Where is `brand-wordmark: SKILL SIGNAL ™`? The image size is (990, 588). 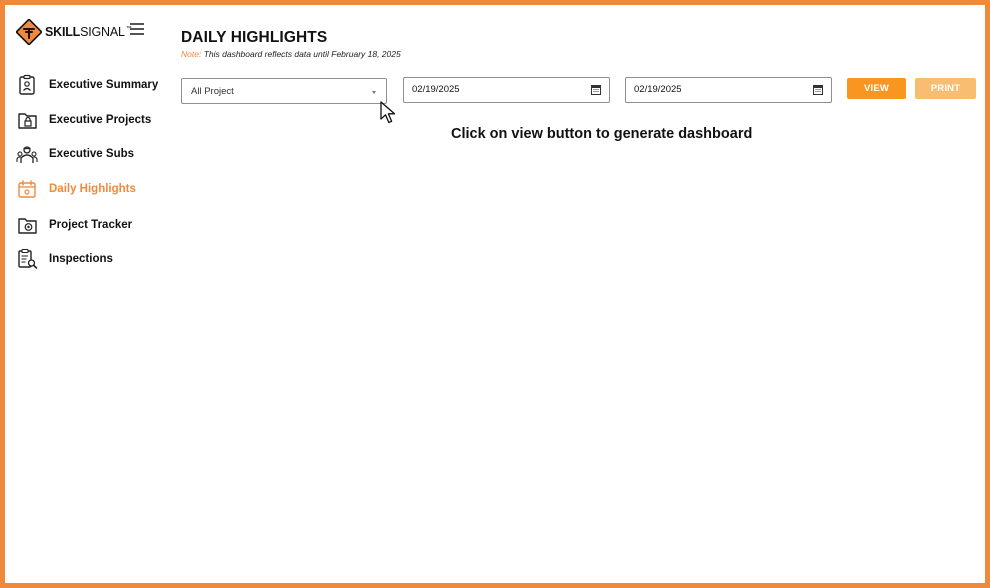
brand-wordmark: SKILL SIGNAL ™ is located at coordinates (88, 32).